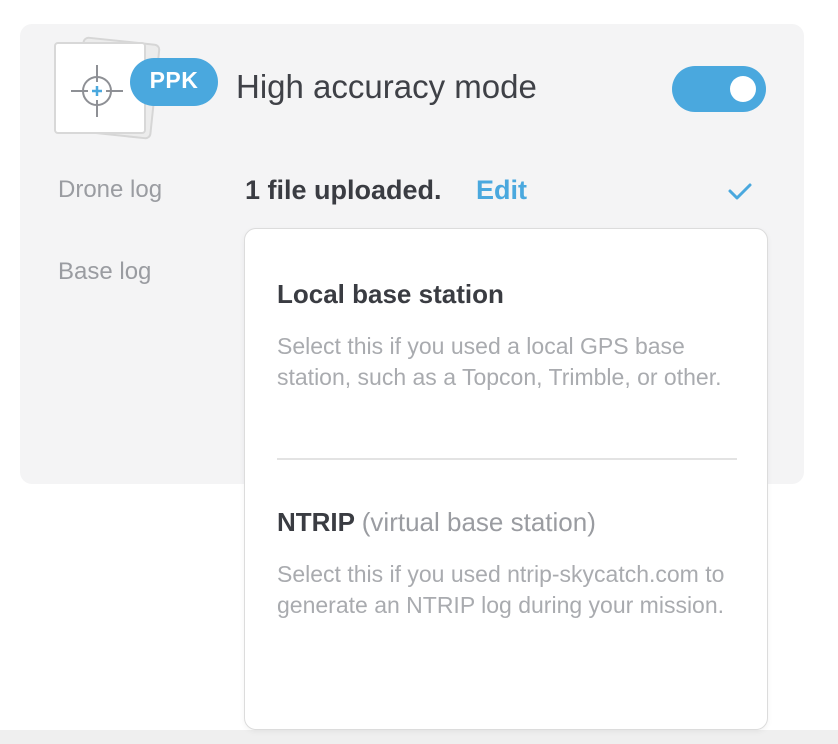 The width and height of the screenshot is (838, 744). Describe the element at coordinates (105, 271) in the screenshot. I see `base-log-label: Base log` at that location.